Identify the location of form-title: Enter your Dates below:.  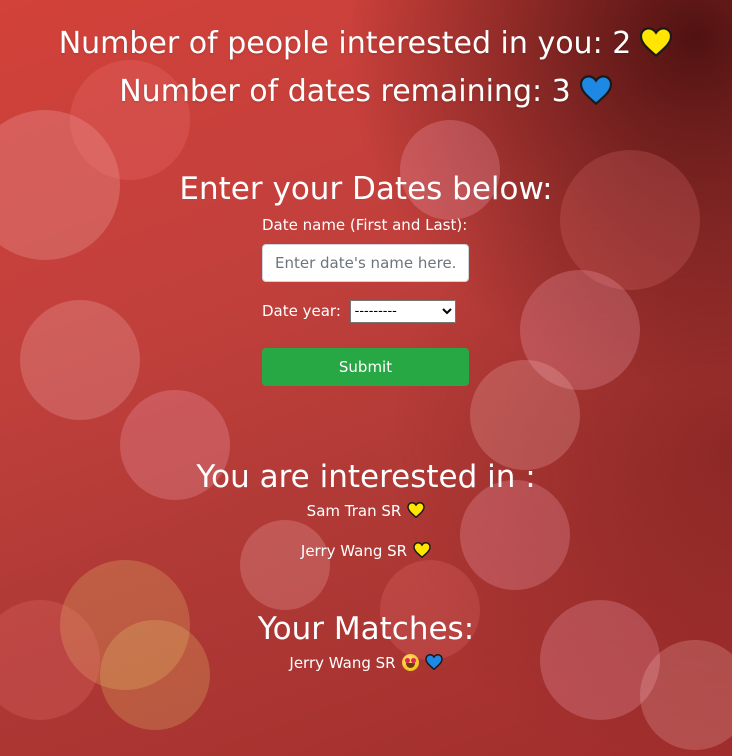
(366, 189).